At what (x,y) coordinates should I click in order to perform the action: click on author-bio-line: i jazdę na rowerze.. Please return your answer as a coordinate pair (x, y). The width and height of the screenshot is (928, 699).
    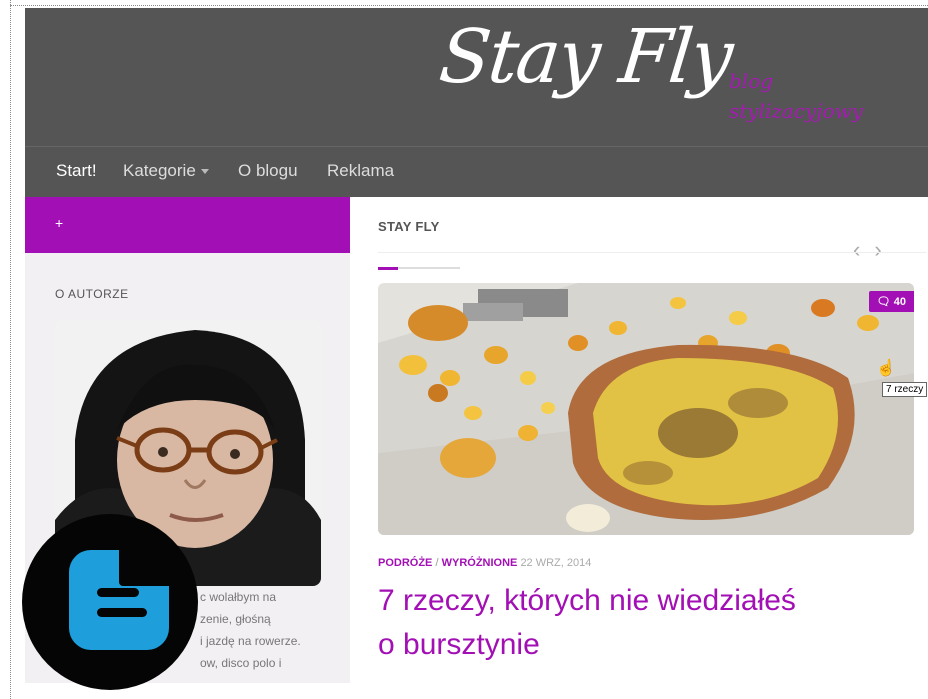
    Looking at the image, I should click on (250, 641).